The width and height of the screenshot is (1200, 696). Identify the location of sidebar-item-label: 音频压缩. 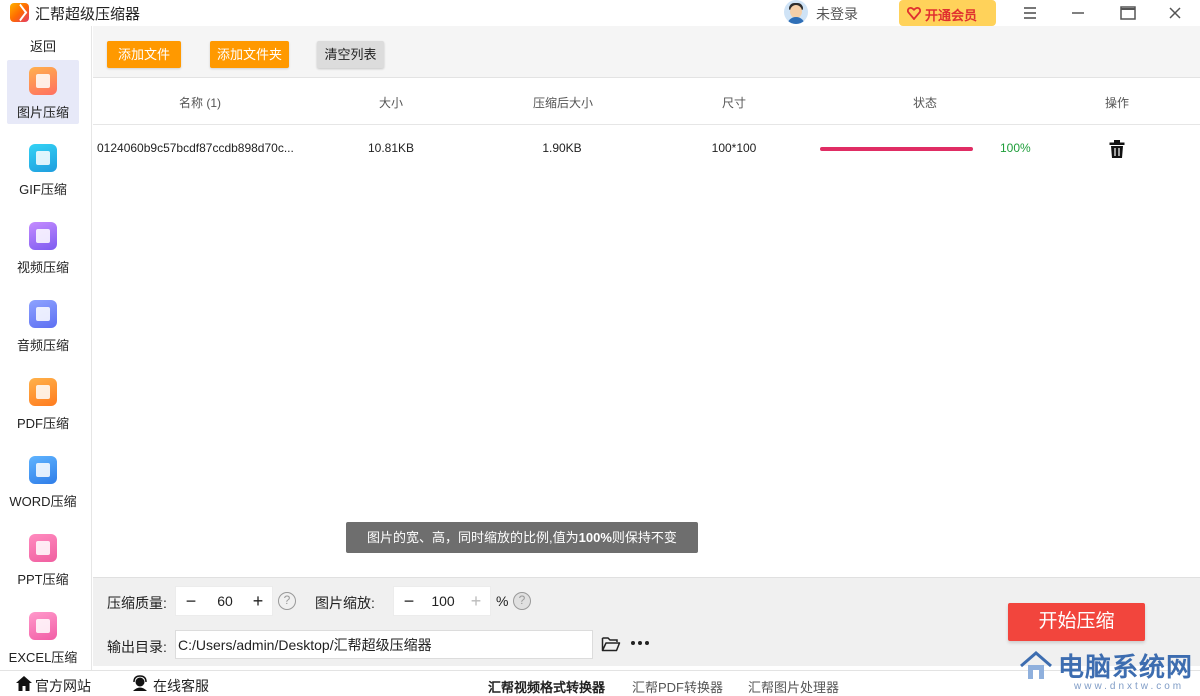
(42, 345).